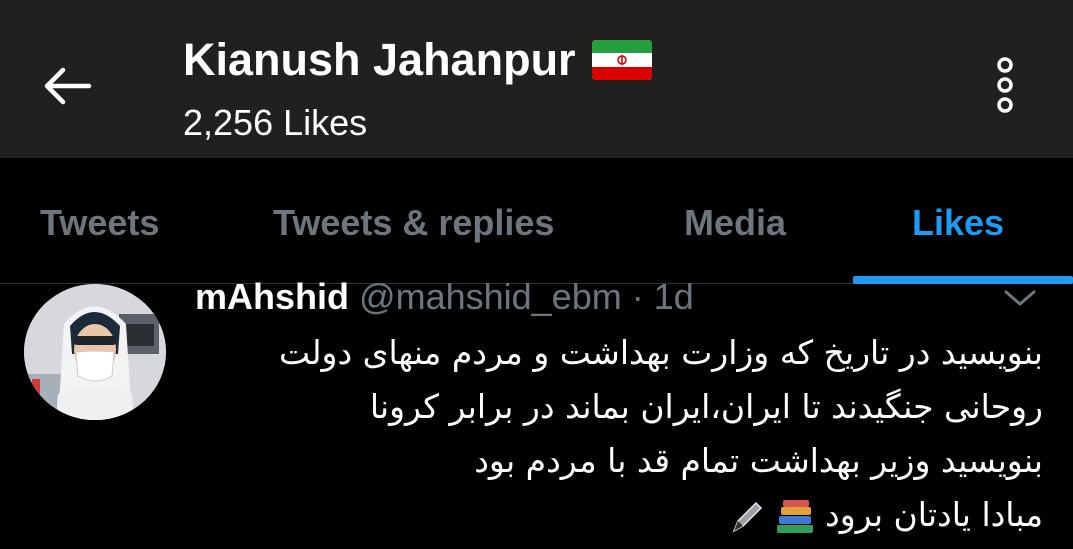 This screenshot has height=549, width=1073. Describe the element at coordinates (621, 60) in the screenshot. I see `iran-flag-icon` at that location.